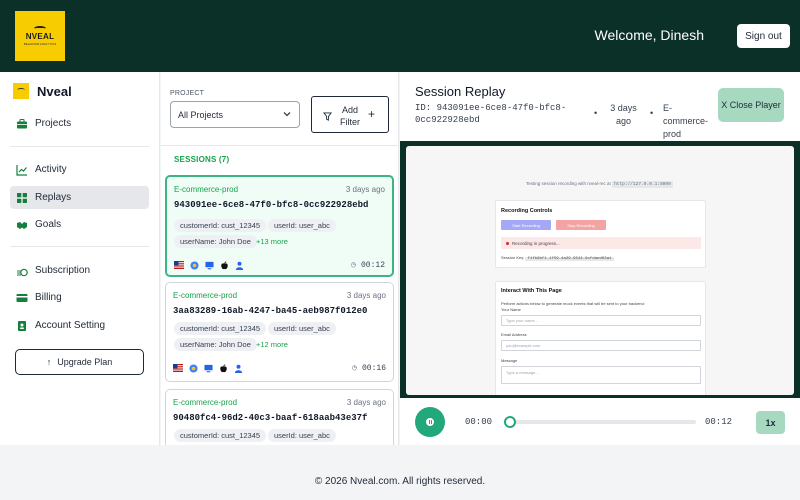 This screenshot has height=500, width=800. Describe the element at coordinates (649, 35) in the screenshot. I see `welcome-text: Welcome, Dinesh` at that location.